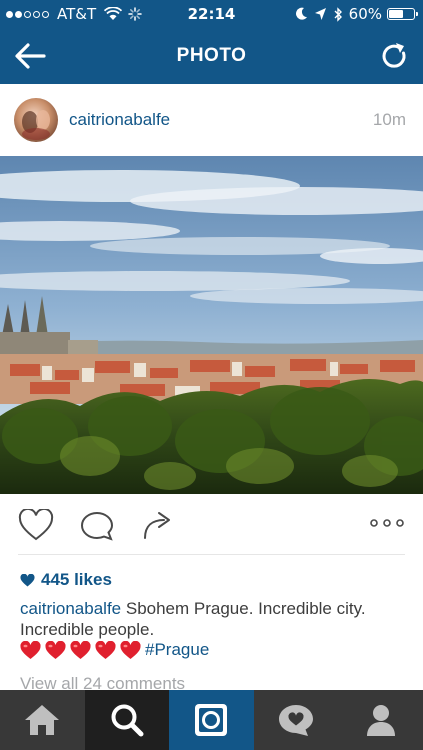 Image resolution: width=423 pixels, height=750 pixels. I want to click on post-actions, so click(211, 524).